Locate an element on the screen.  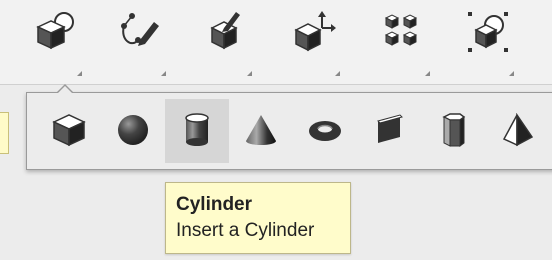
cone-icon is located at coordinates (261, 130).